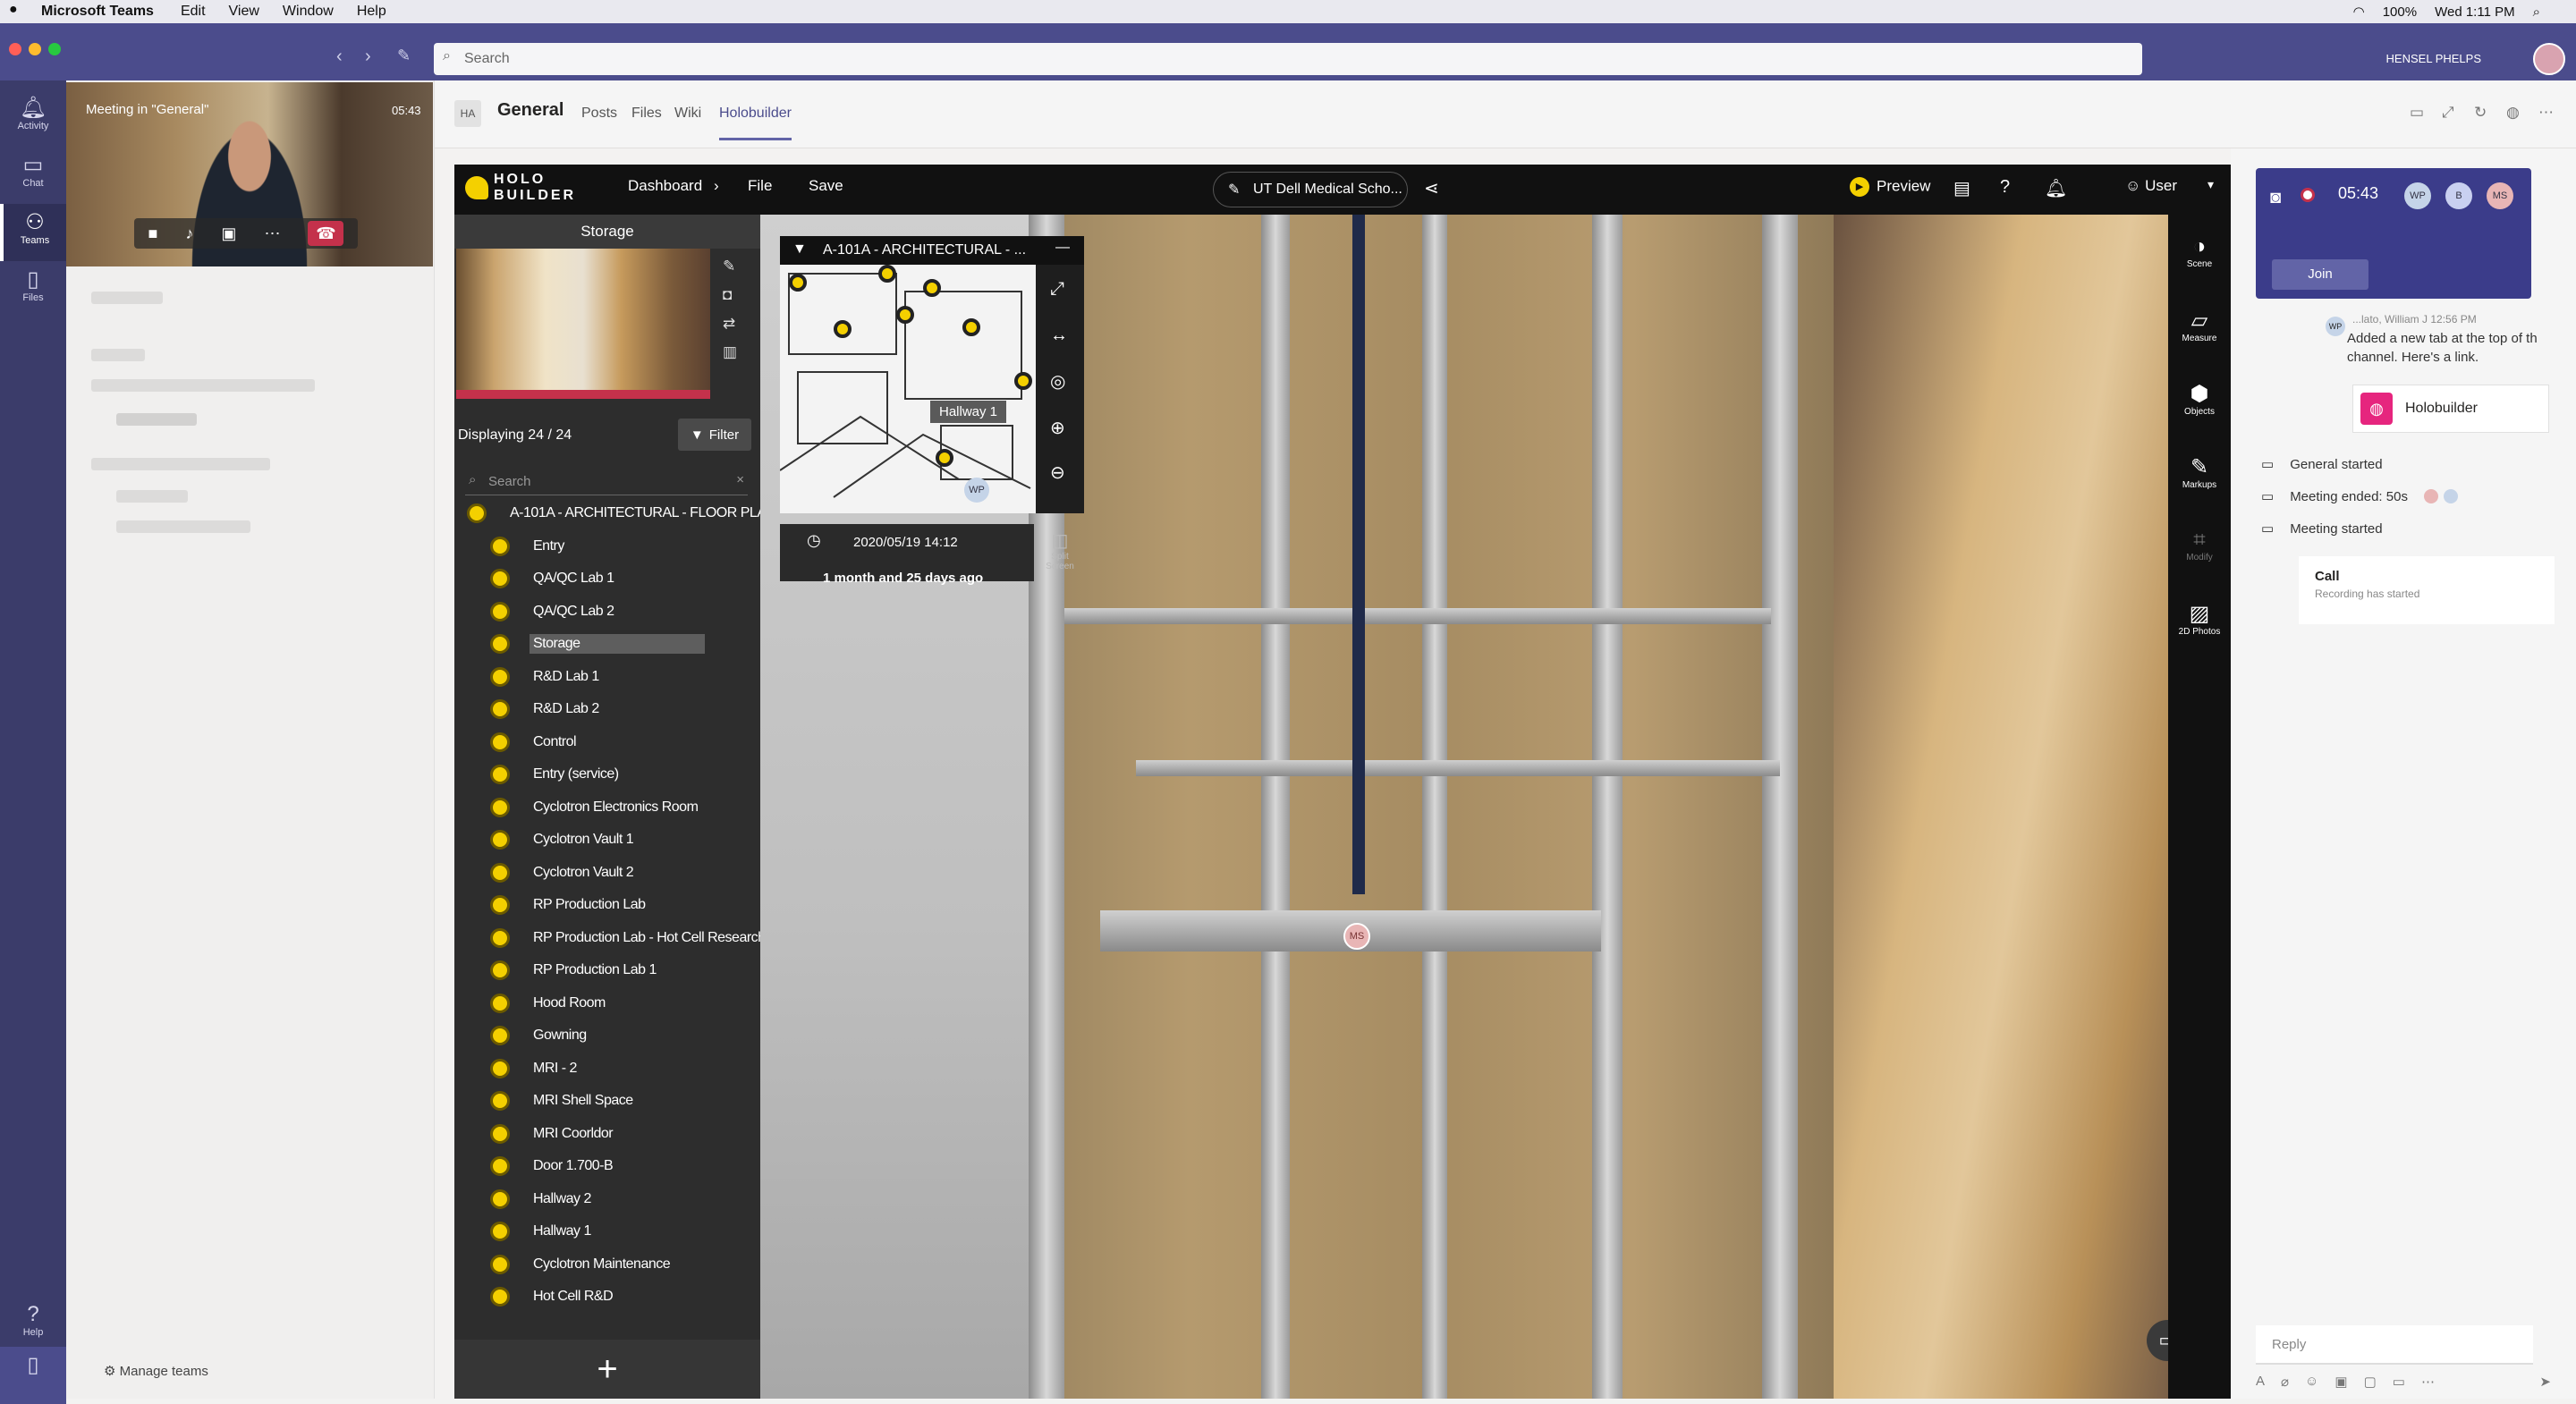  I want to click on app-menu: Microsoft Teams, so click(97, 12).